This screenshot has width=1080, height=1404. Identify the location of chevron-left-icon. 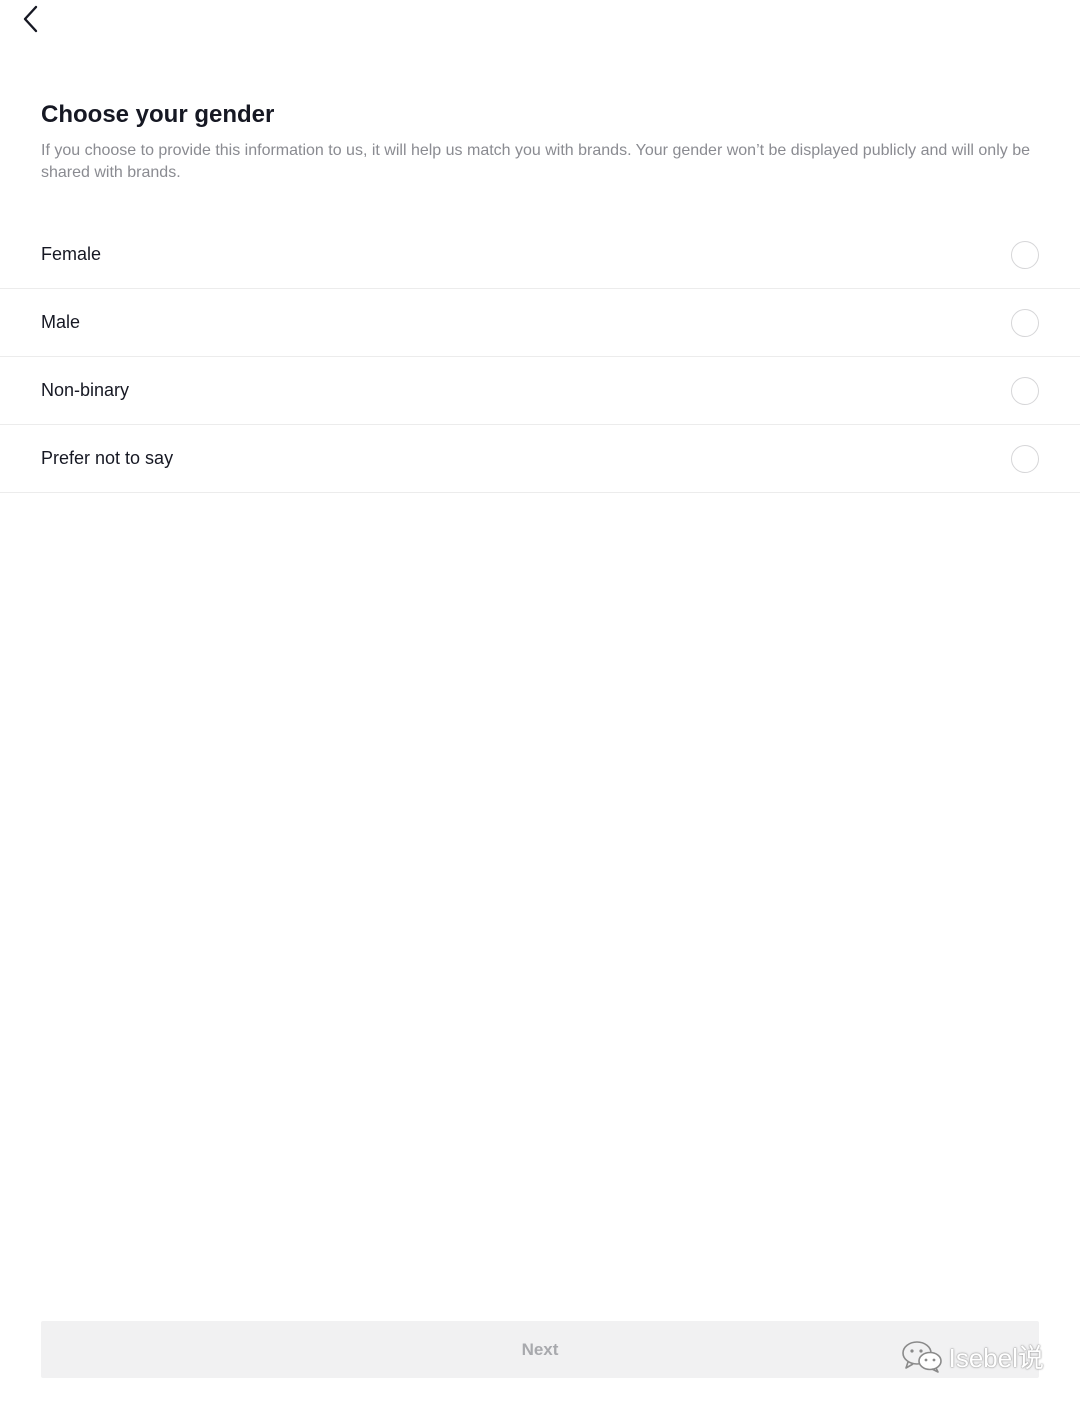
(30, 19).